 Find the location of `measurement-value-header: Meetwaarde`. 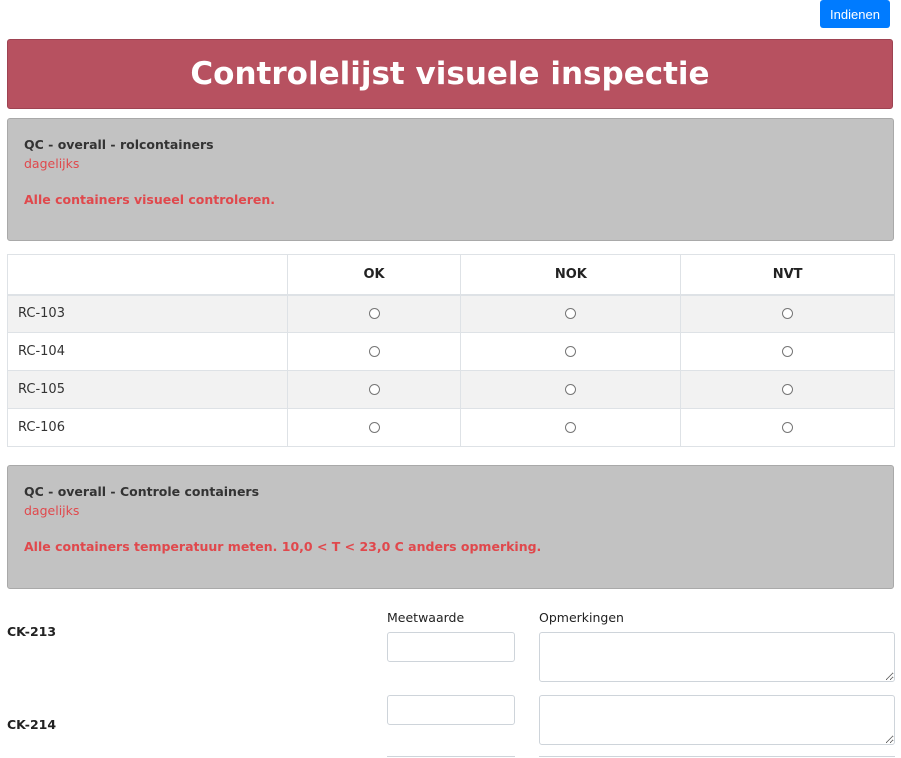

measurement-value-header: Meetwaarde is located at coordinates (426, 617).